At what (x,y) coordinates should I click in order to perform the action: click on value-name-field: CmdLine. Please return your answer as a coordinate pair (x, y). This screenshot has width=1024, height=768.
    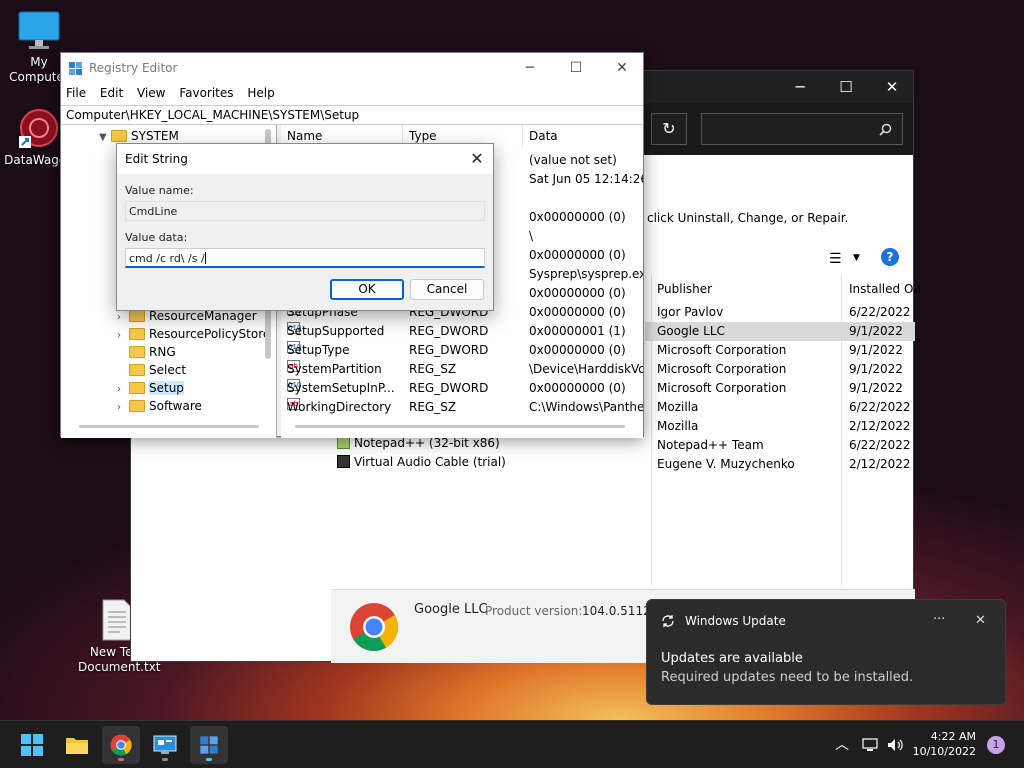
    Looking at the image, I should click on (305, 211).